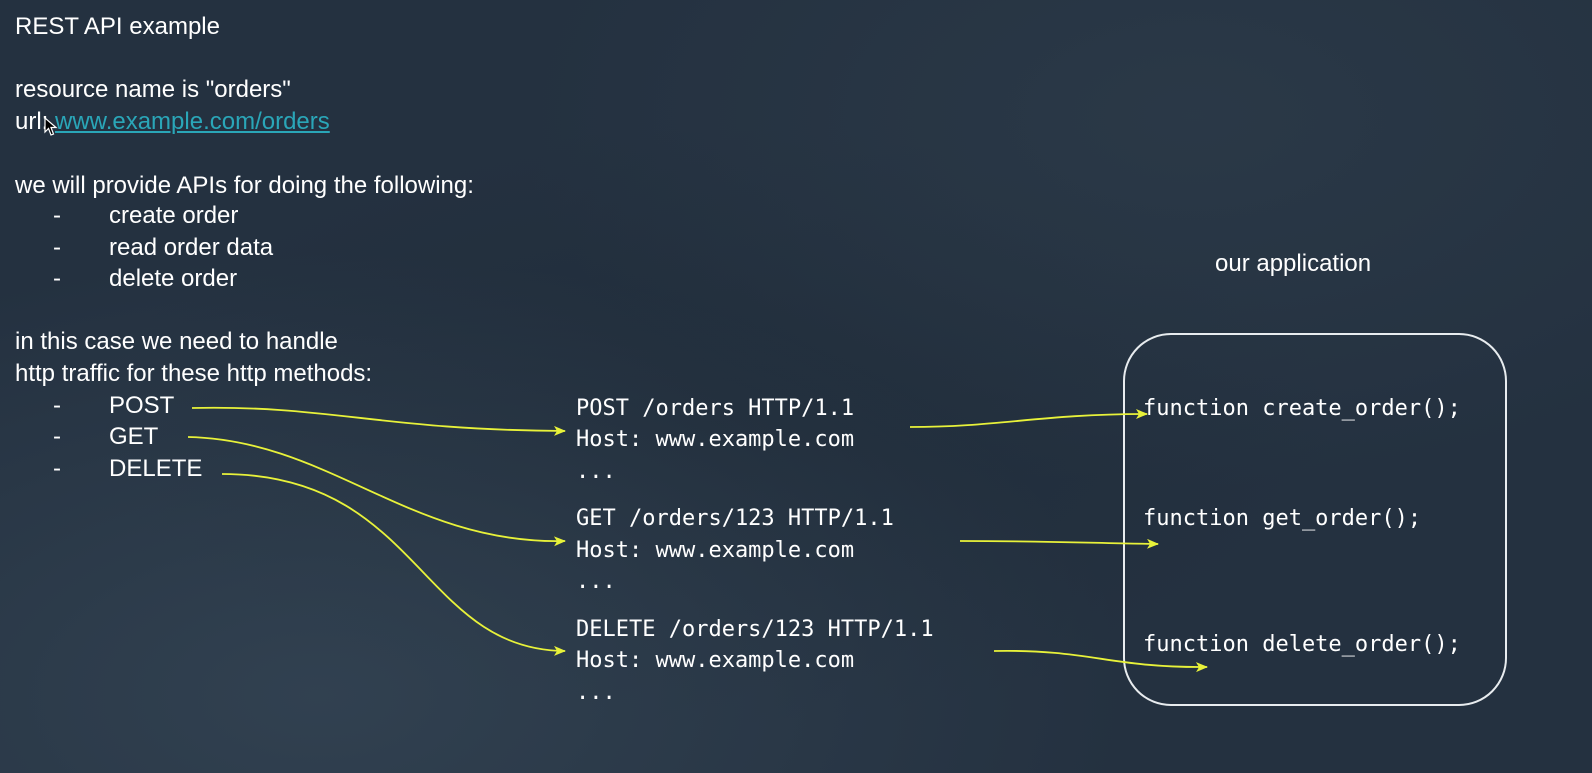 The height and width of the screenshot is (773, 1592). Describe the element at coordinates (1028, 418) in the screenshot. I see `arrow-request-post-to-function` at that location.